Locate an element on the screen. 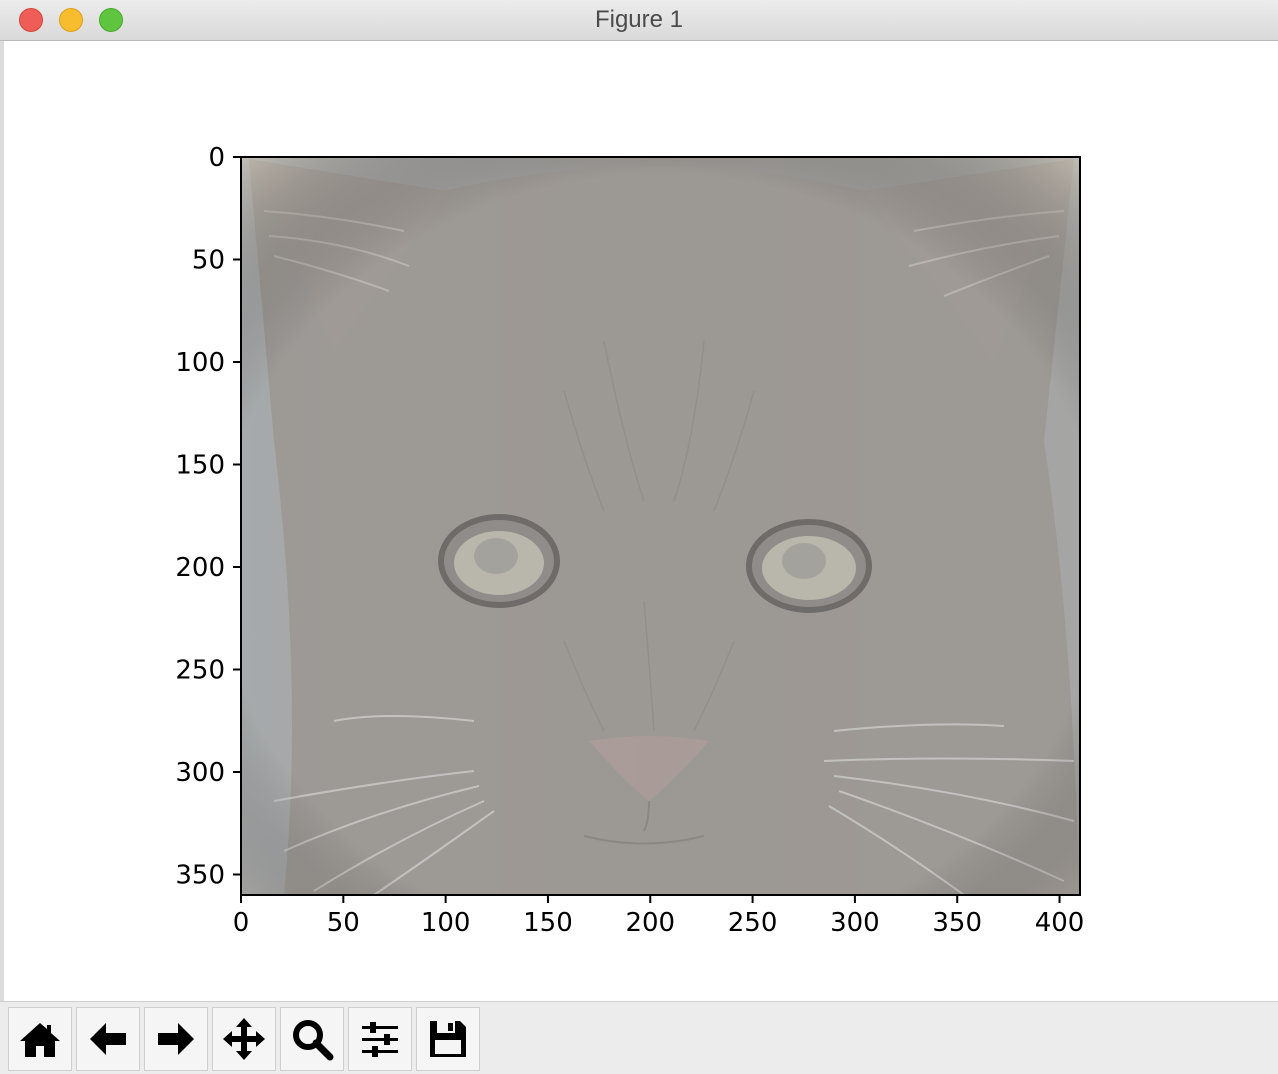  pan-button is located at coordinates (244, 1039).